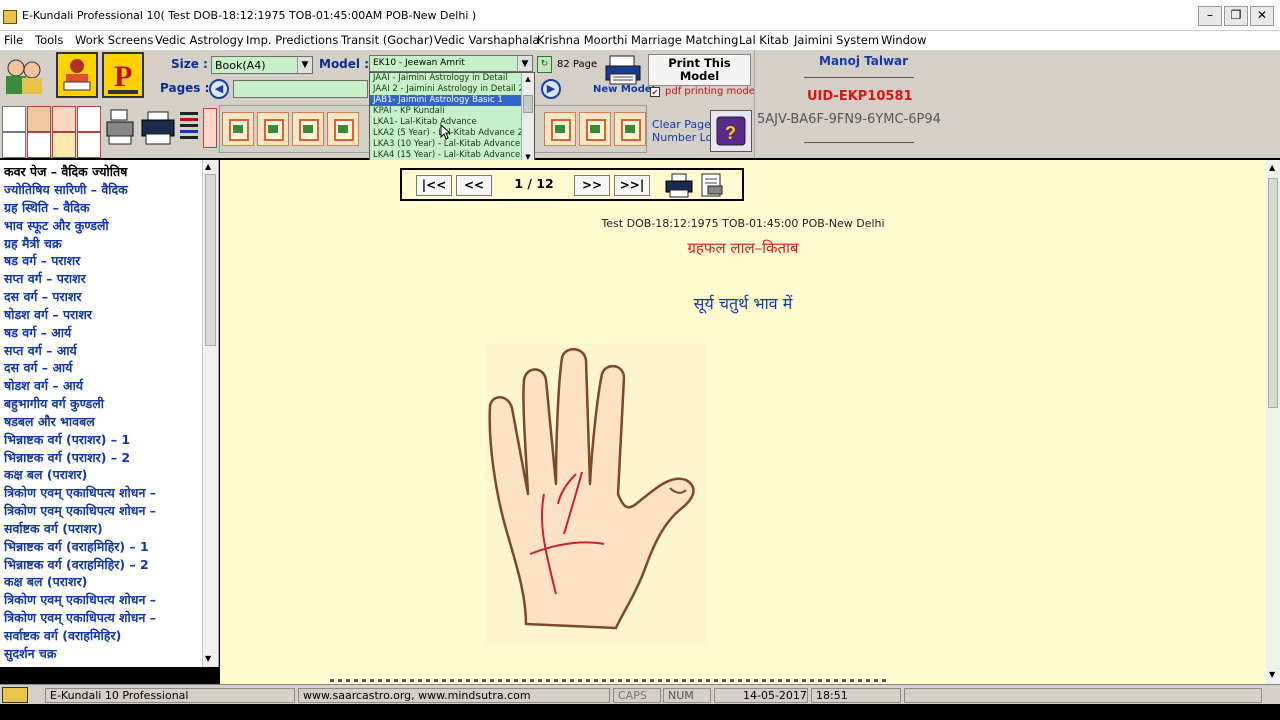 The width and height of the screenshot is (1280, 720). I want to click on content-scrollbar: ▲ ▼, so click(1273, 422).